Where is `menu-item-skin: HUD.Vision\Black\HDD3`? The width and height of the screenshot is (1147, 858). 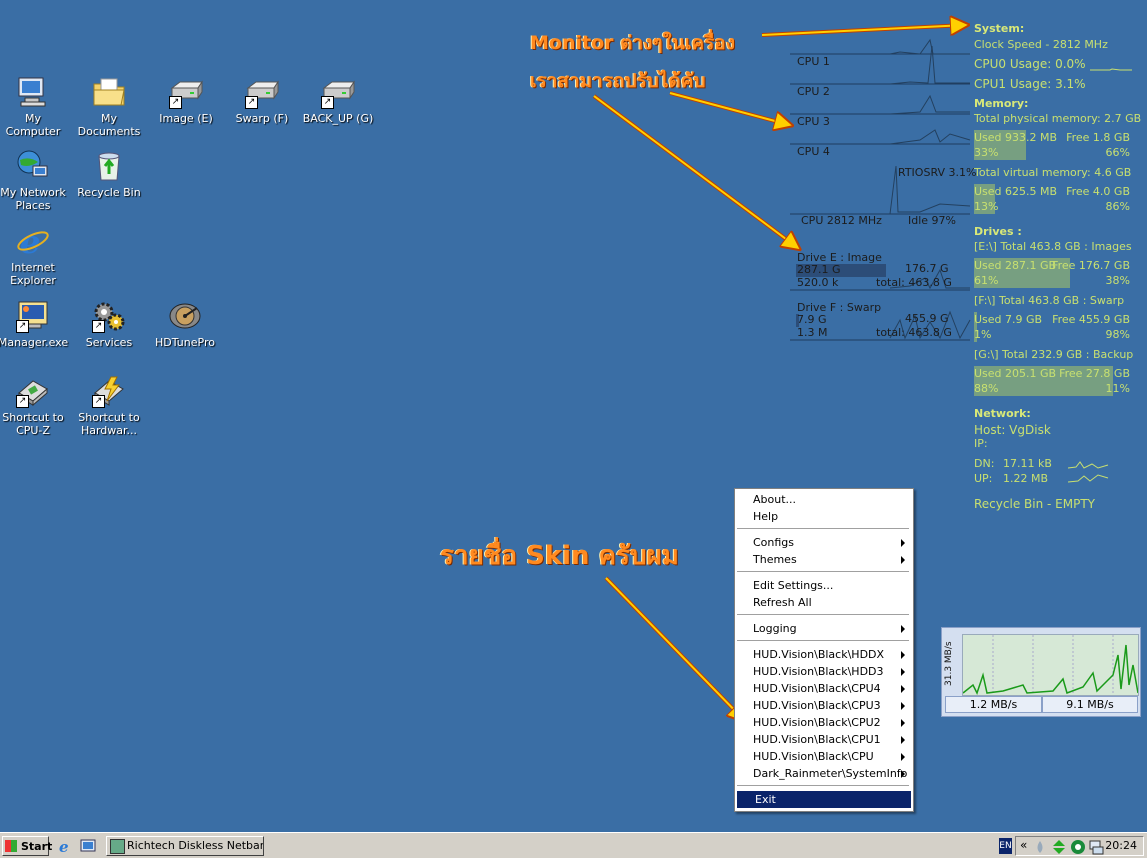
menu-item-skin: HUD.Vision\Black\HDD3 is located at coordinates (823, 671).